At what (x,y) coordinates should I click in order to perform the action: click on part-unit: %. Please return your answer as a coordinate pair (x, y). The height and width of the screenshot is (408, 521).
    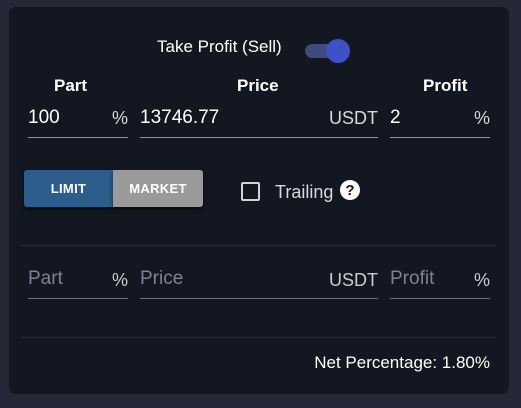
    Looking at the image, I should click on (119, 118).